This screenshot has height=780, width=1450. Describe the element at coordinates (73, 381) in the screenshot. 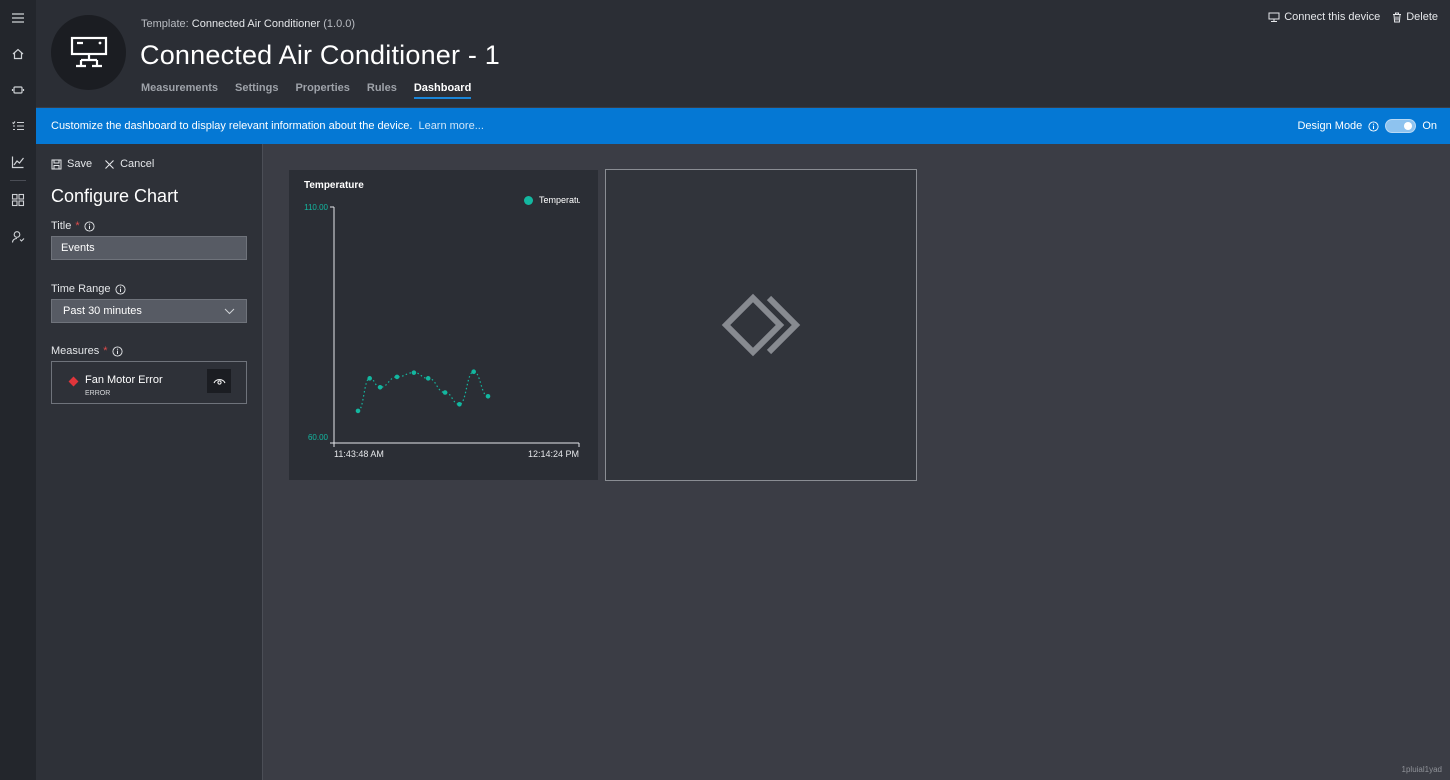

I see `event-diamond-icon` at that location.